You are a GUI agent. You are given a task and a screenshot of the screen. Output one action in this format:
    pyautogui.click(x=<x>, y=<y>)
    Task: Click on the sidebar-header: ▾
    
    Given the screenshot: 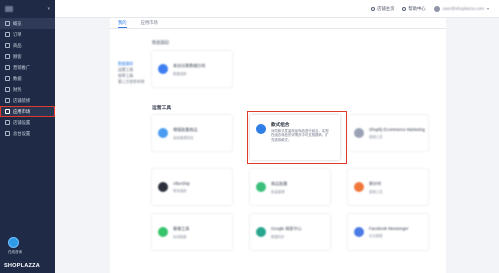 What is the action you would take?
    pyautogui.click(x=27, y=9)
    